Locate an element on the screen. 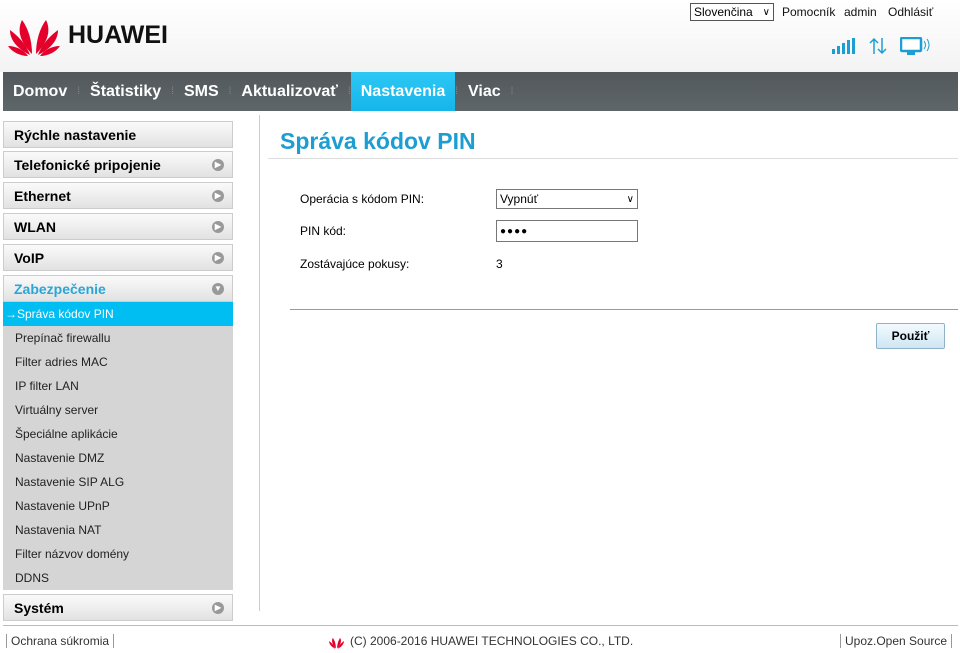  nav-label: Aktualizovať is located at coordinates (289, 91).